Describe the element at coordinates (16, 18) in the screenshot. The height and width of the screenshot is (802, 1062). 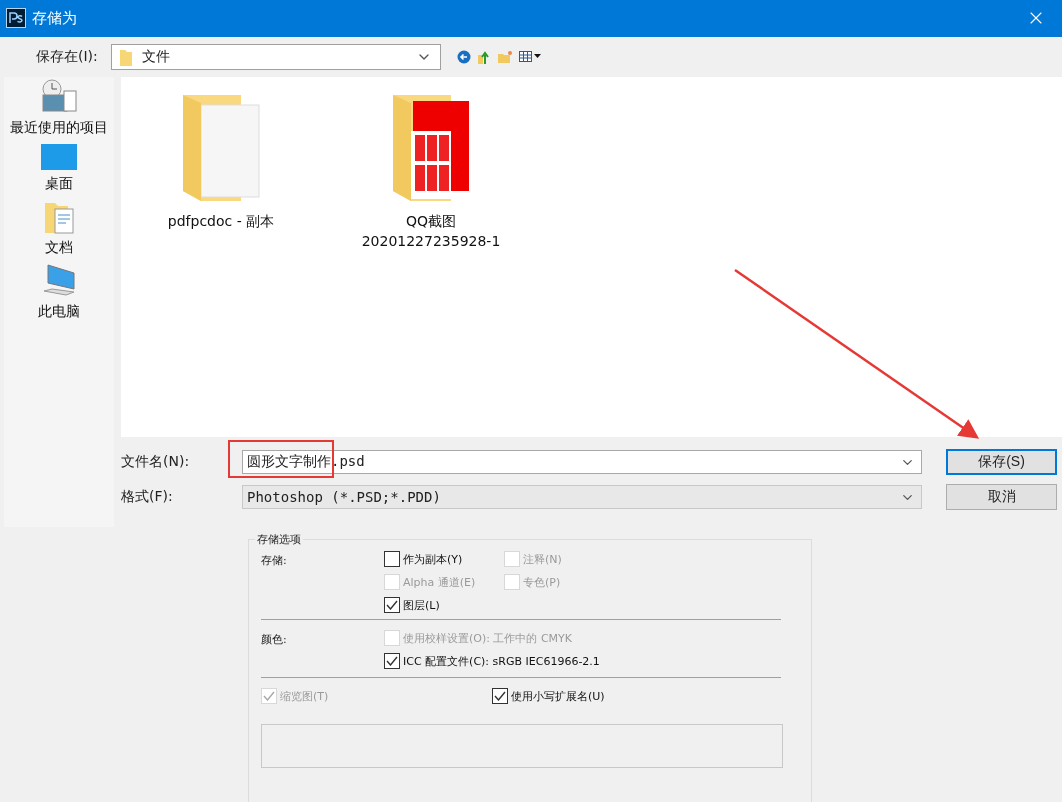
I see `app-icon` at that location.